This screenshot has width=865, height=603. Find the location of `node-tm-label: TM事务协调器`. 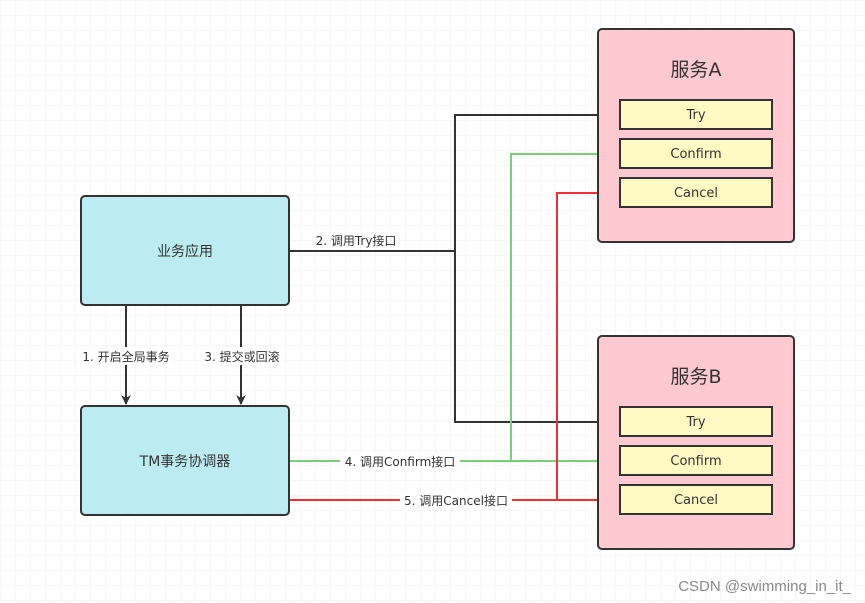

node-tm-label: TM事务协调器 is located at coordinates (185, 462).